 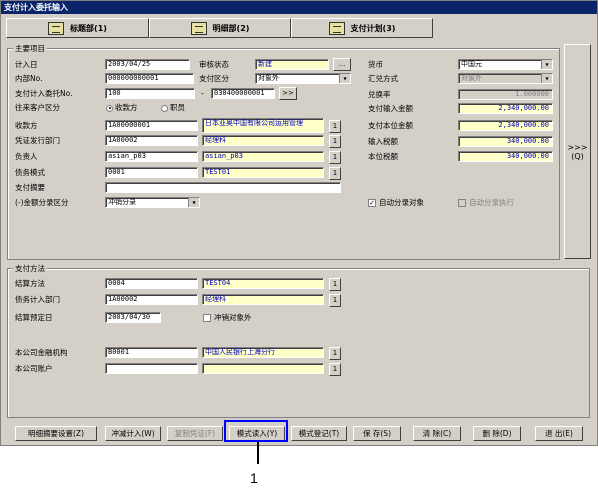 What do you see at coordinates (151, 283) in the screenshot?
I see `settle-method-code-input: 0004` at bounding box center [151, 283].